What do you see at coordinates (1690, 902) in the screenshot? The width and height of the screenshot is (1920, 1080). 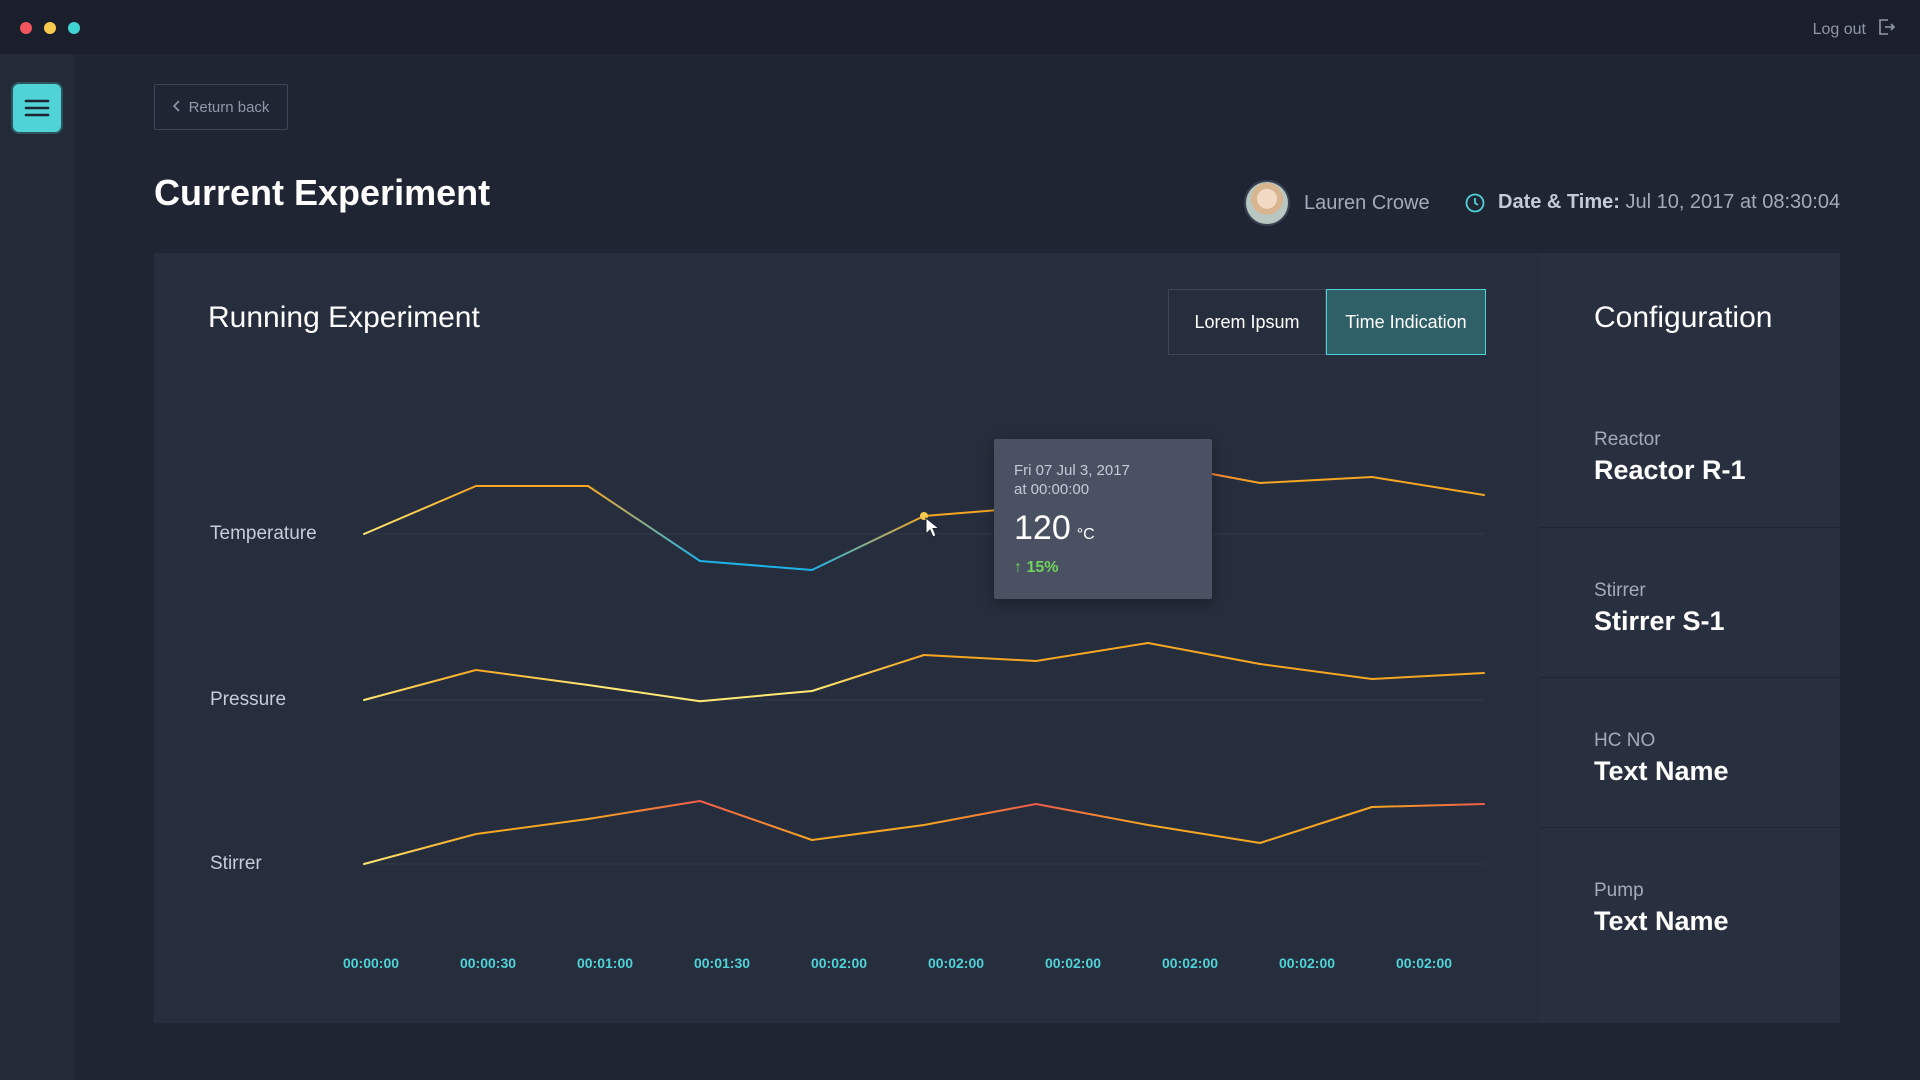 I see `config-item-pump: Pump Text Name` at bounding box center [1690, 902].